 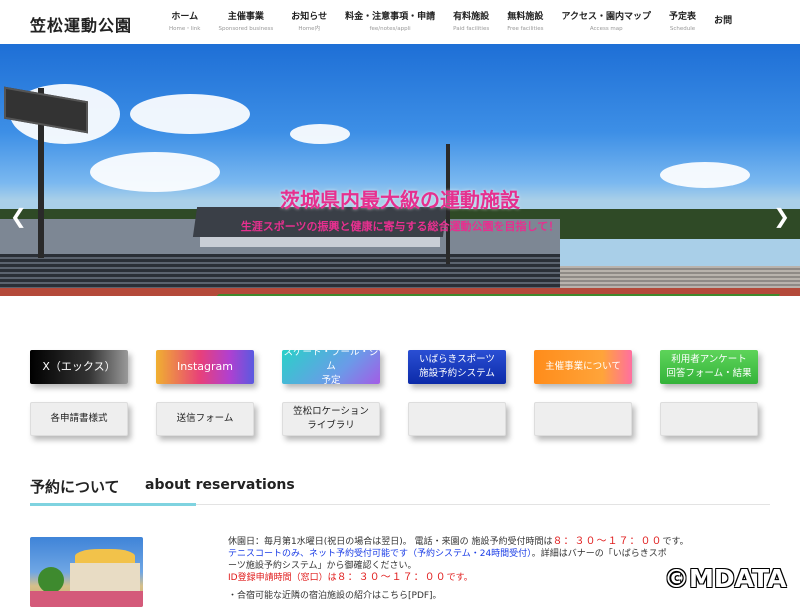 I want to click on nav-sublabel: Access map, so click(x=606, y=28).